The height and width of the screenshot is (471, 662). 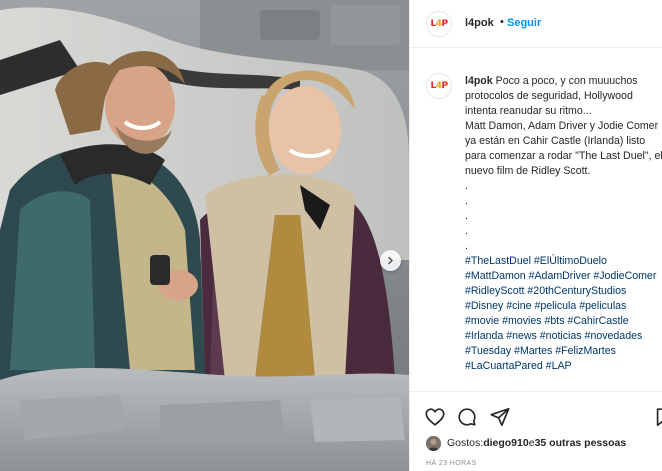 I want to click on caption-author-avatar: L4P, so click(x=439, y=86).